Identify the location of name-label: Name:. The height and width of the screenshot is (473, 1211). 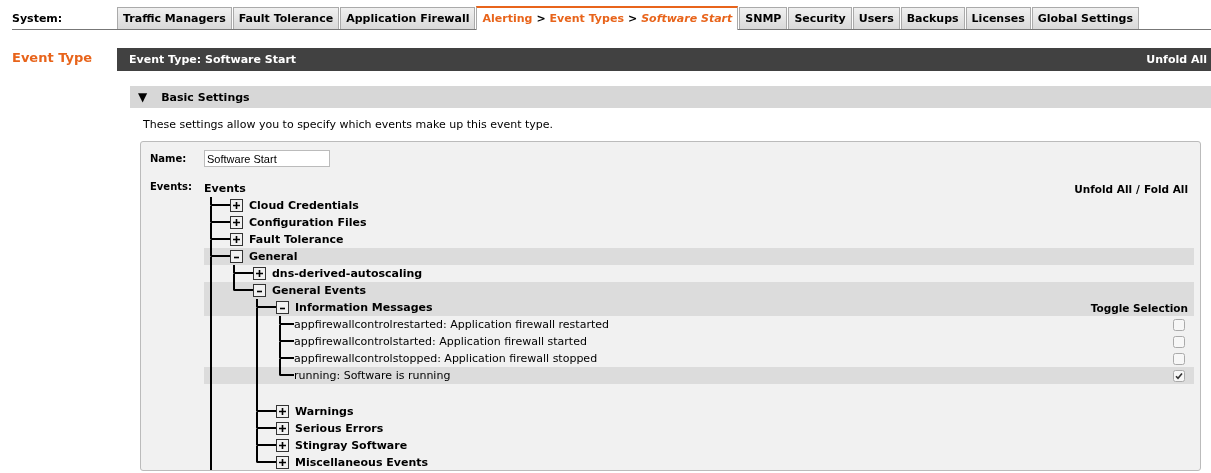
(169, 158).